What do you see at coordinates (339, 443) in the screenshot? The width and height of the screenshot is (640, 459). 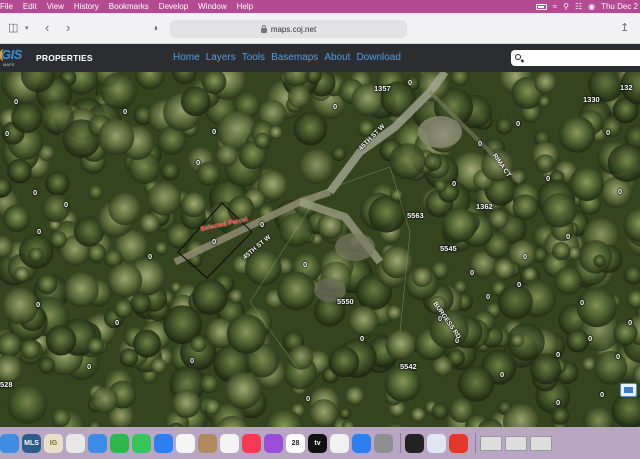 I see `dock-app-news-icon` at bounding box center [339, 443].